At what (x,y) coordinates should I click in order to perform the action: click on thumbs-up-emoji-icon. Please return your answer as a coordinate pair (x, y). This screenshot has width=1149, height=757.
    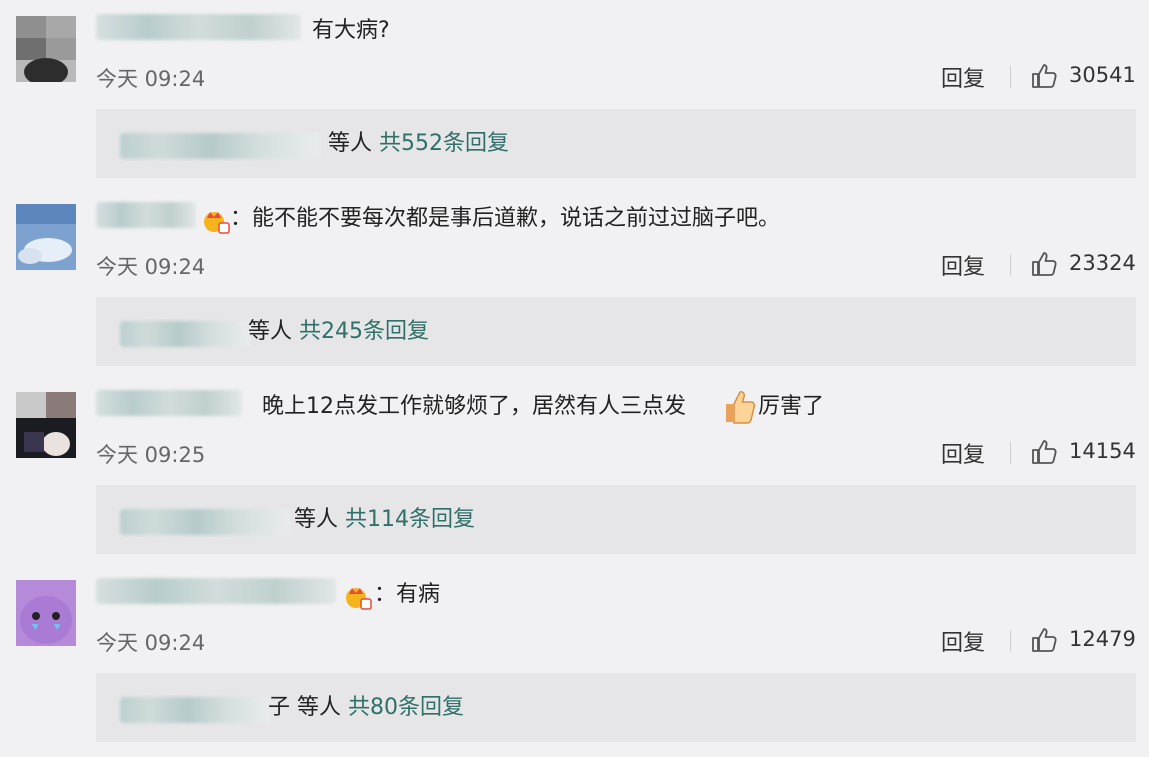
    Looking at the image, I should click on (741, 407).